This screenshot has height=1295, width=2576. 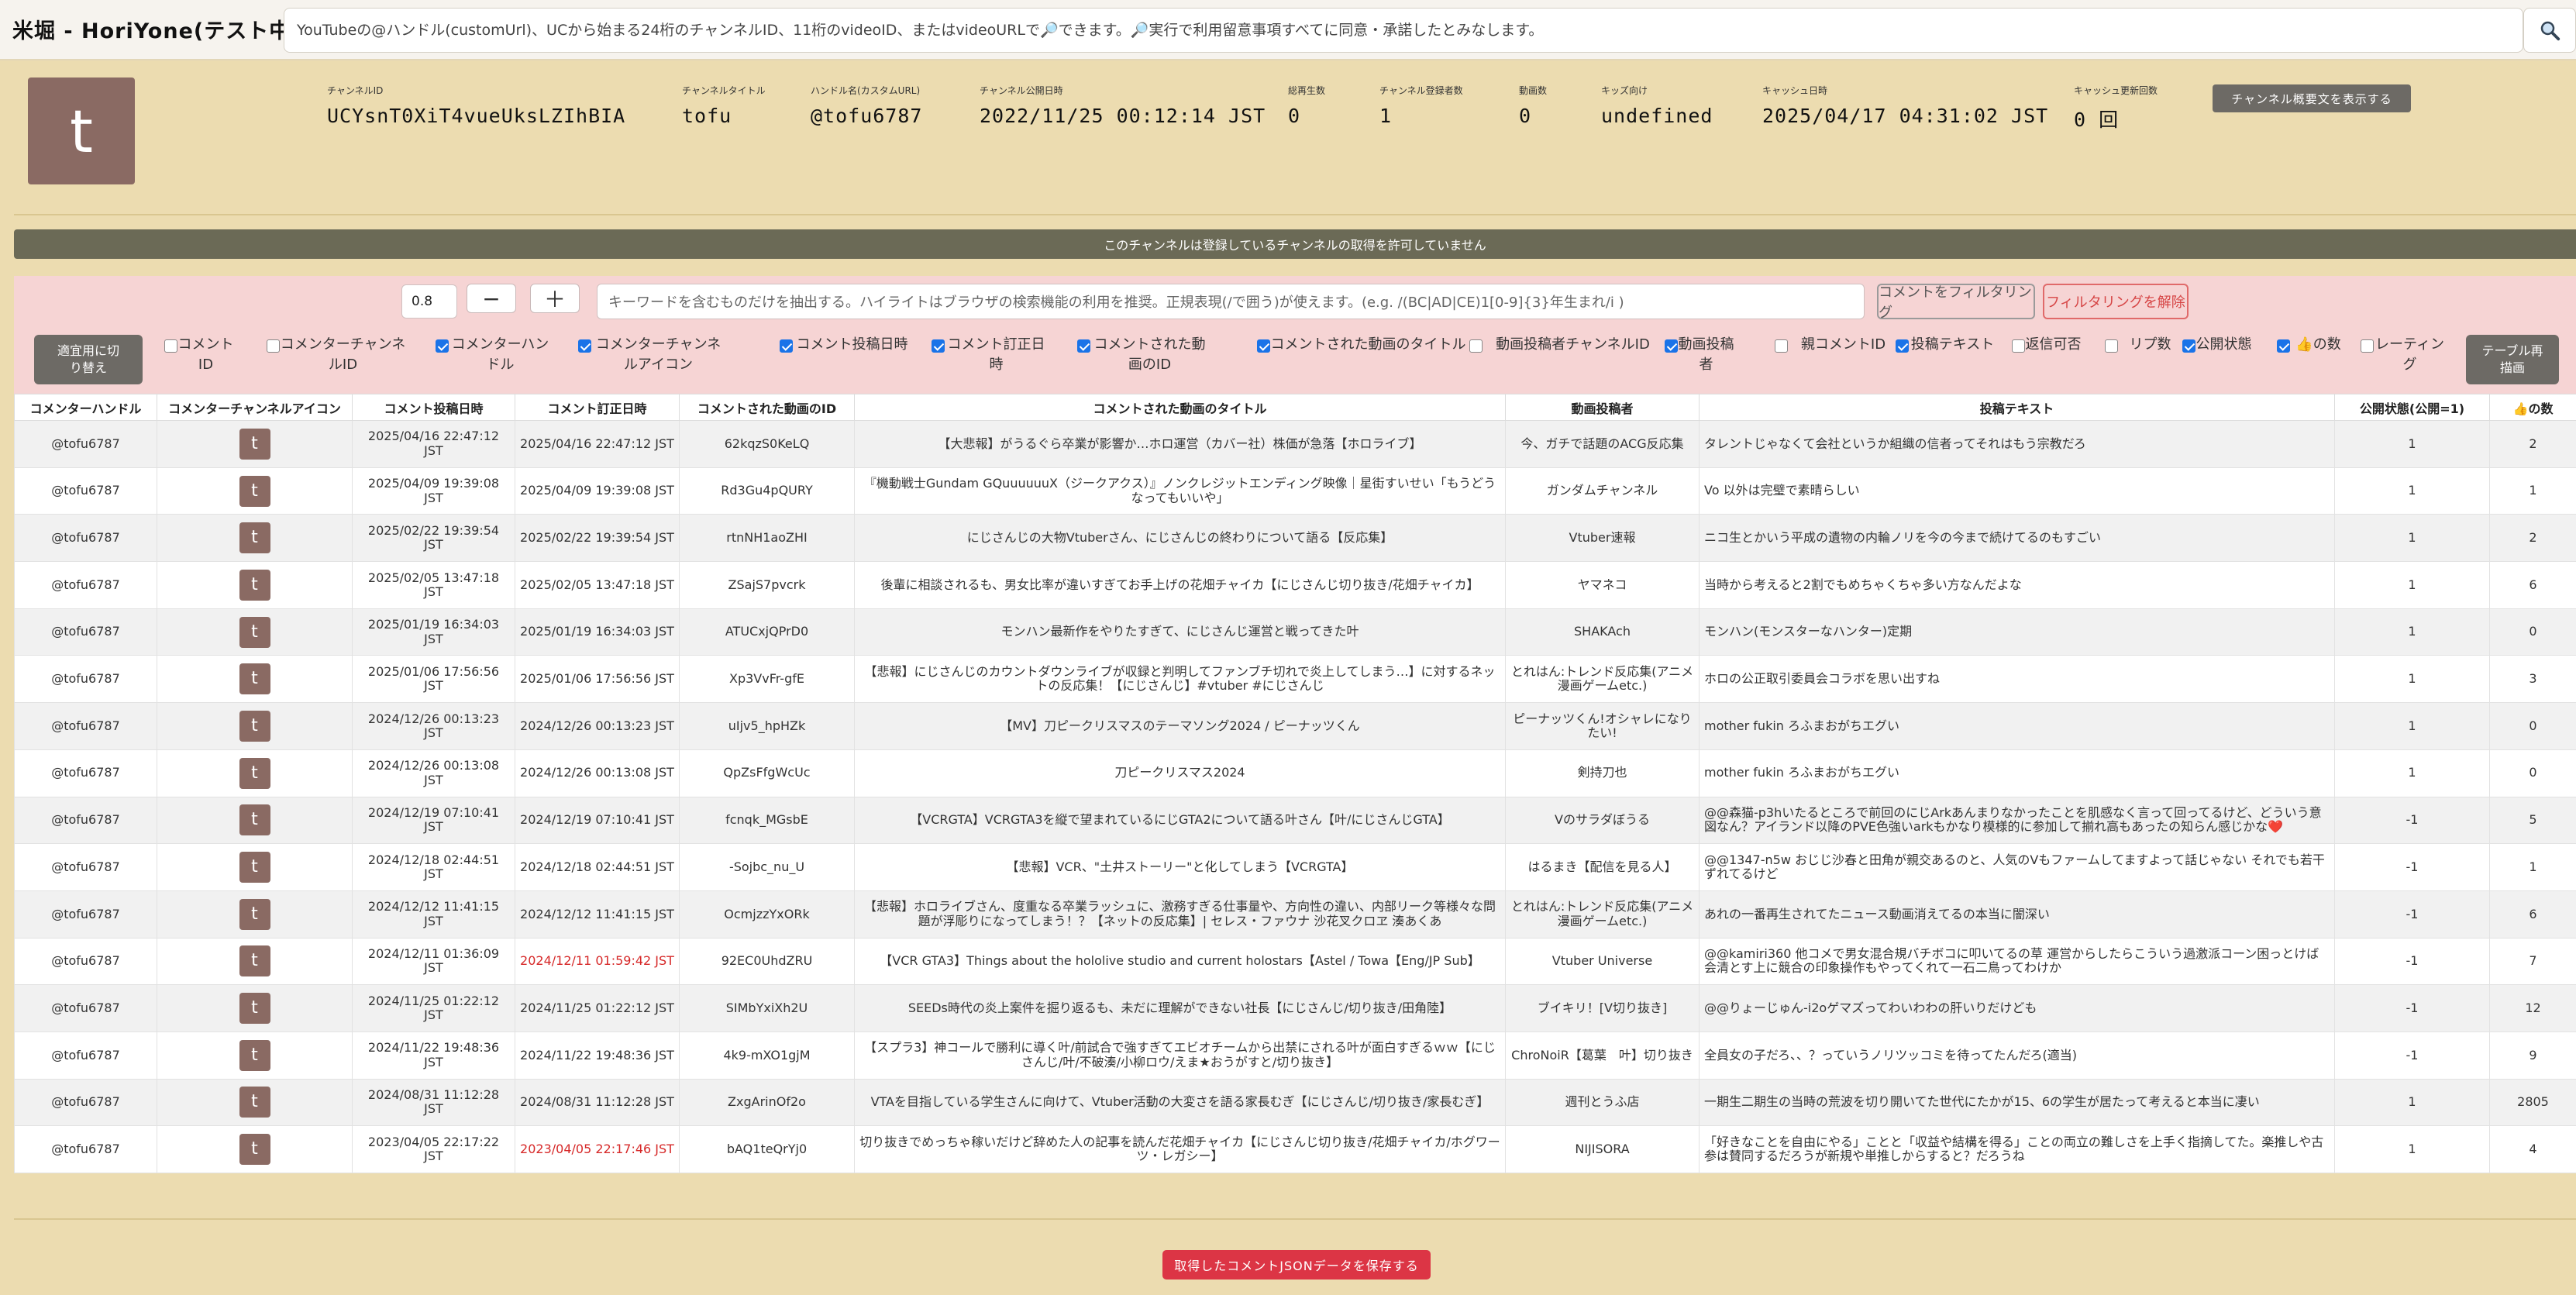 What do you see at coordinates (1361, 345) in the screenshot?
I see `column-toggle: コメントされた動画のタイトル` at bounding box center [1361, 345].